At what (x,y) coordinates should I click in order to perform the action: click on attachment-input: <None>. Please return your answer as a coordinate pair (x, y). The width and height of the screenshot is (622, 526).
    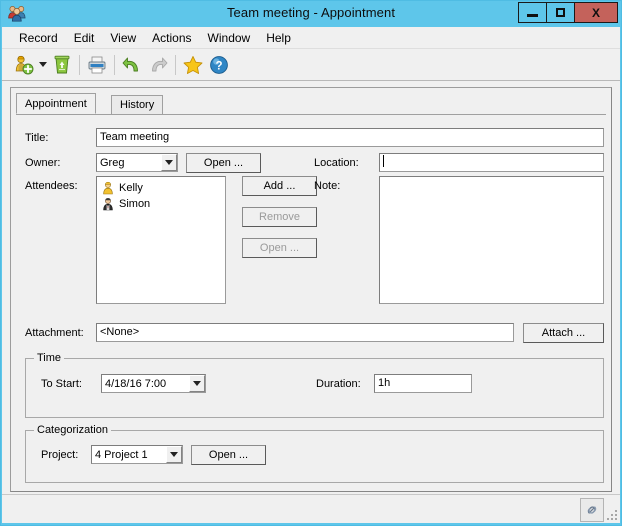
    Looking at the image, I should click on (305, 332).